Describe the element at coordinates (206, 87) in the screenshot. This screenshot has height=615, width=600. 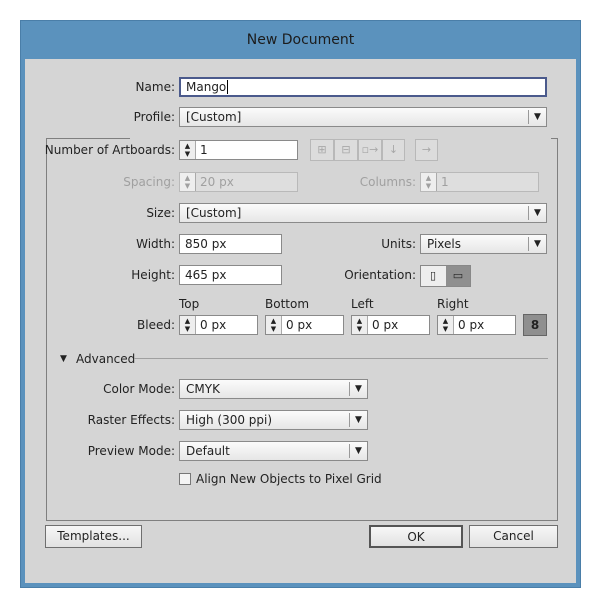
I see `name-value: Mango` at that location.